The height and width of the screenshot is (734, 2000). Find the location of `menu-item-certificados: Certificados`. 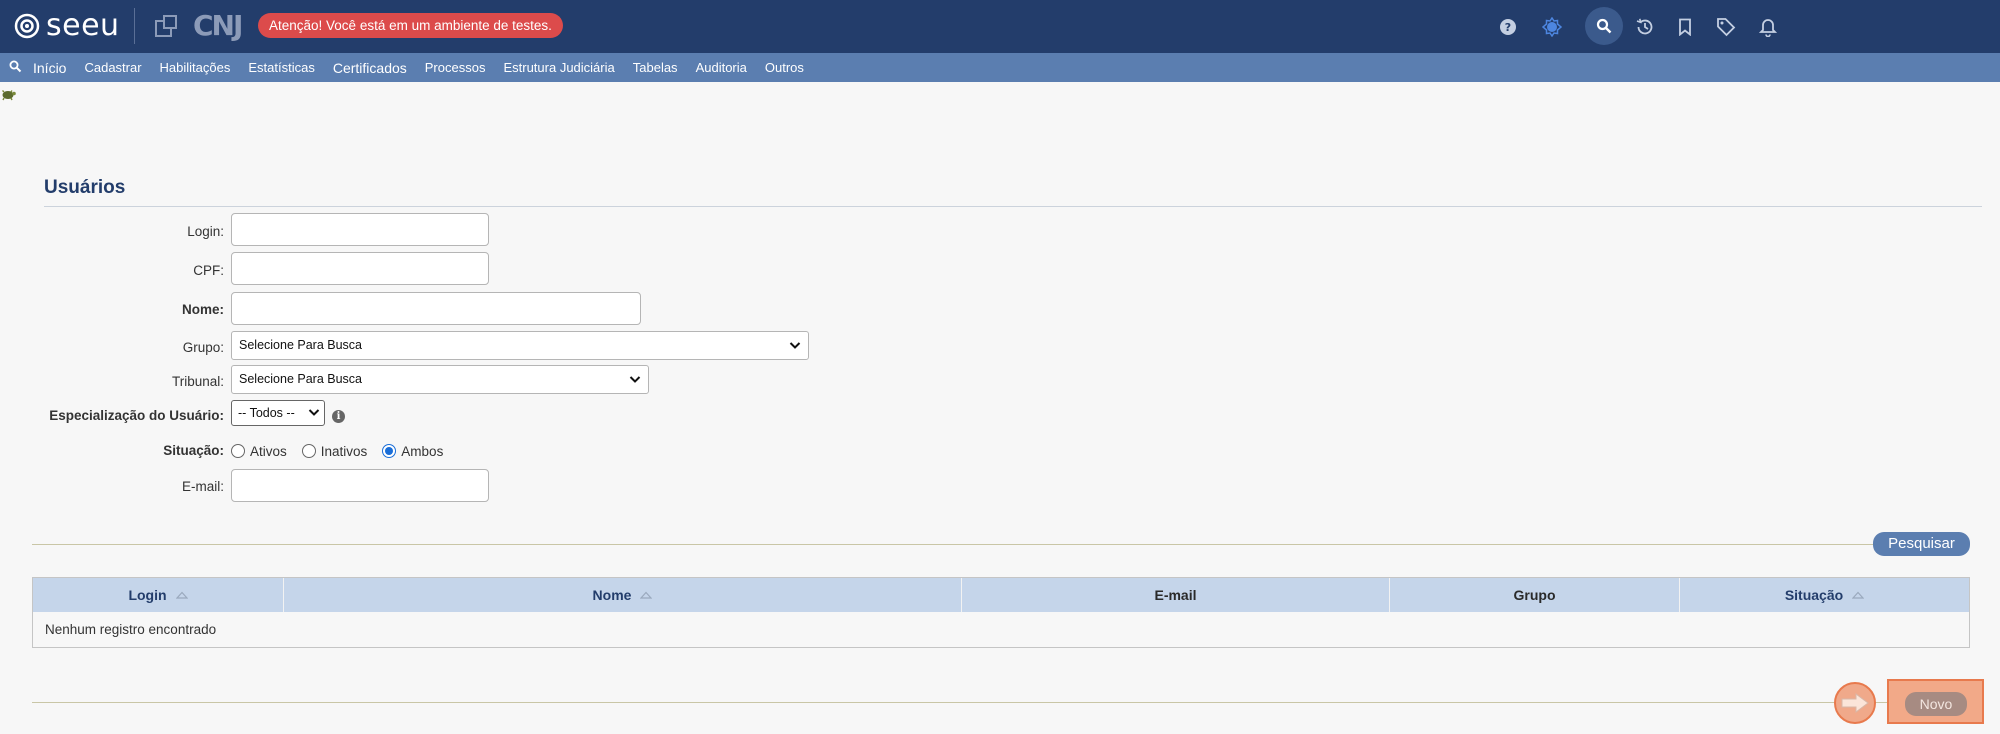

menu-item-certificados: Certificados is located at coordinates (370, 68).